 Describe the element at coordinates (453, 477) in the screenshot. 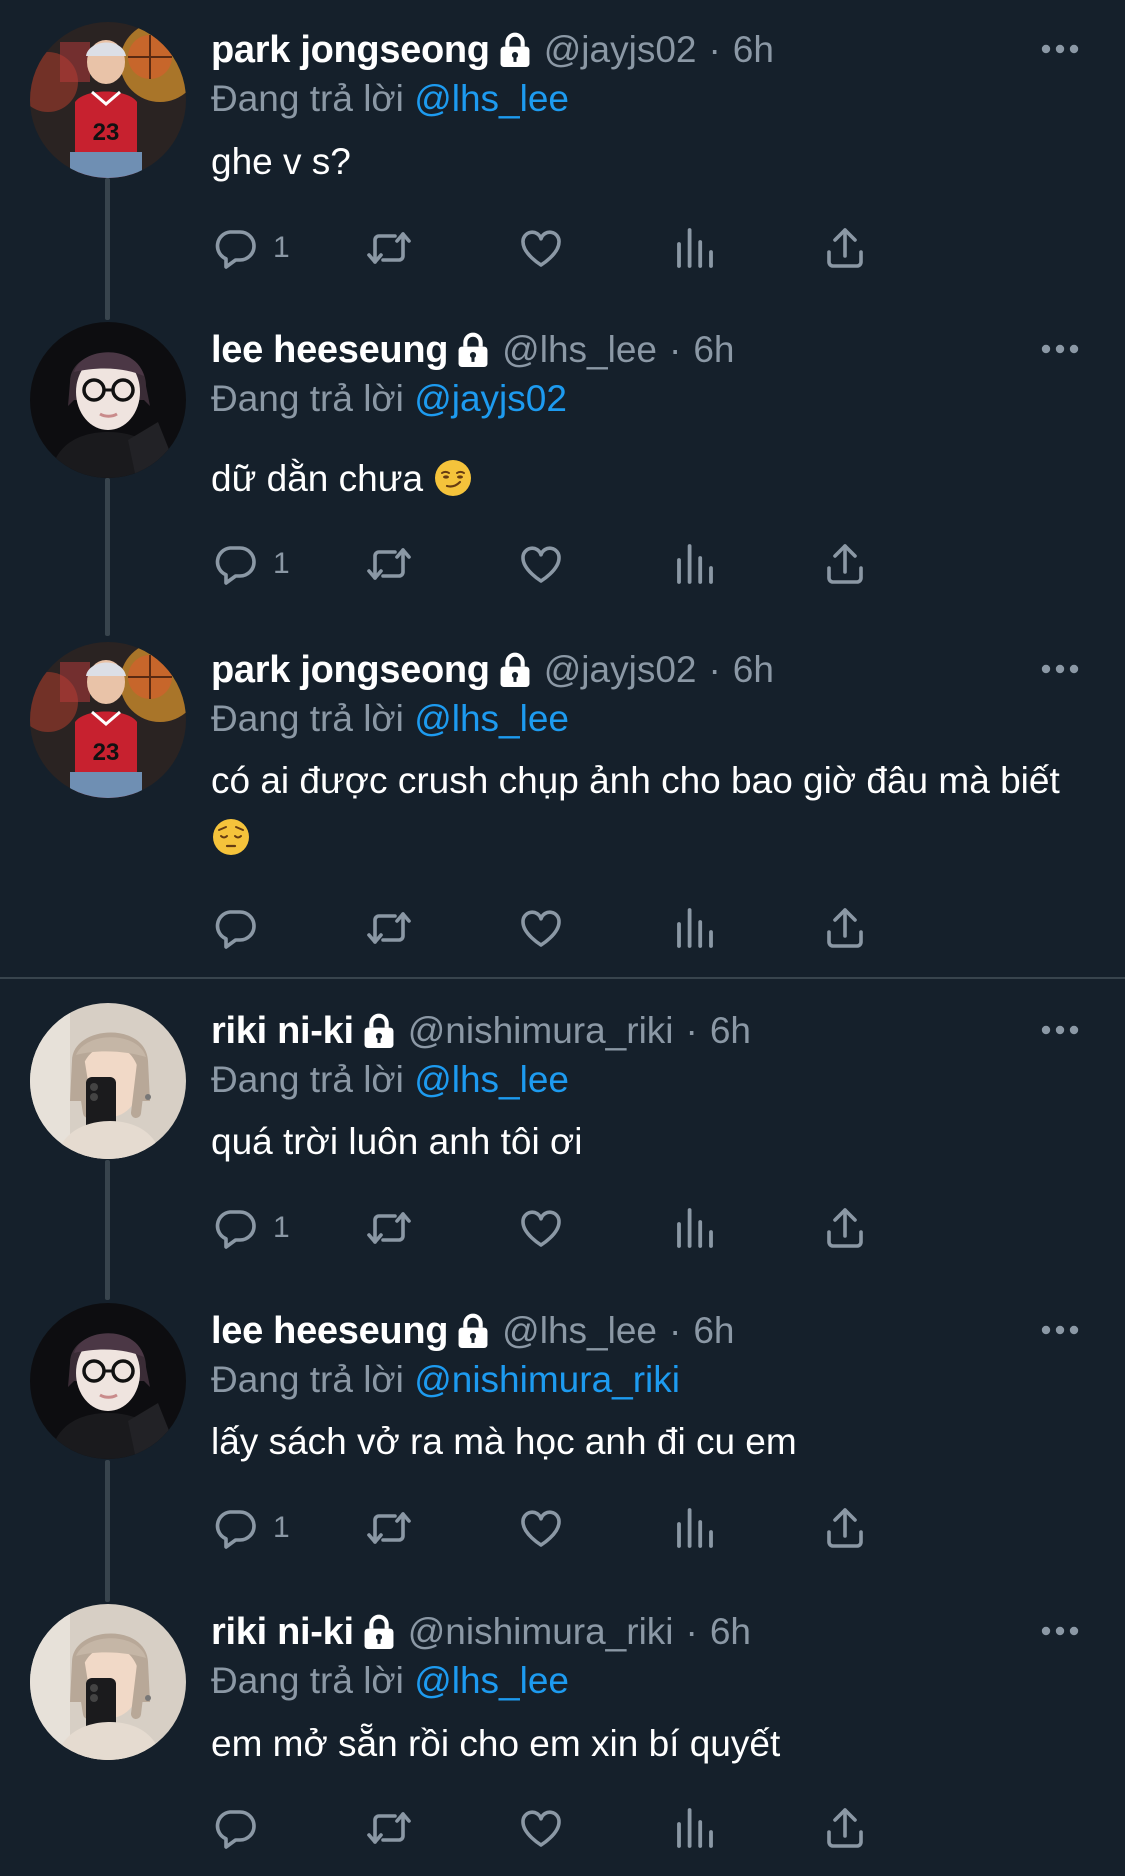

I see `smirk-emoji-icon` at that location.